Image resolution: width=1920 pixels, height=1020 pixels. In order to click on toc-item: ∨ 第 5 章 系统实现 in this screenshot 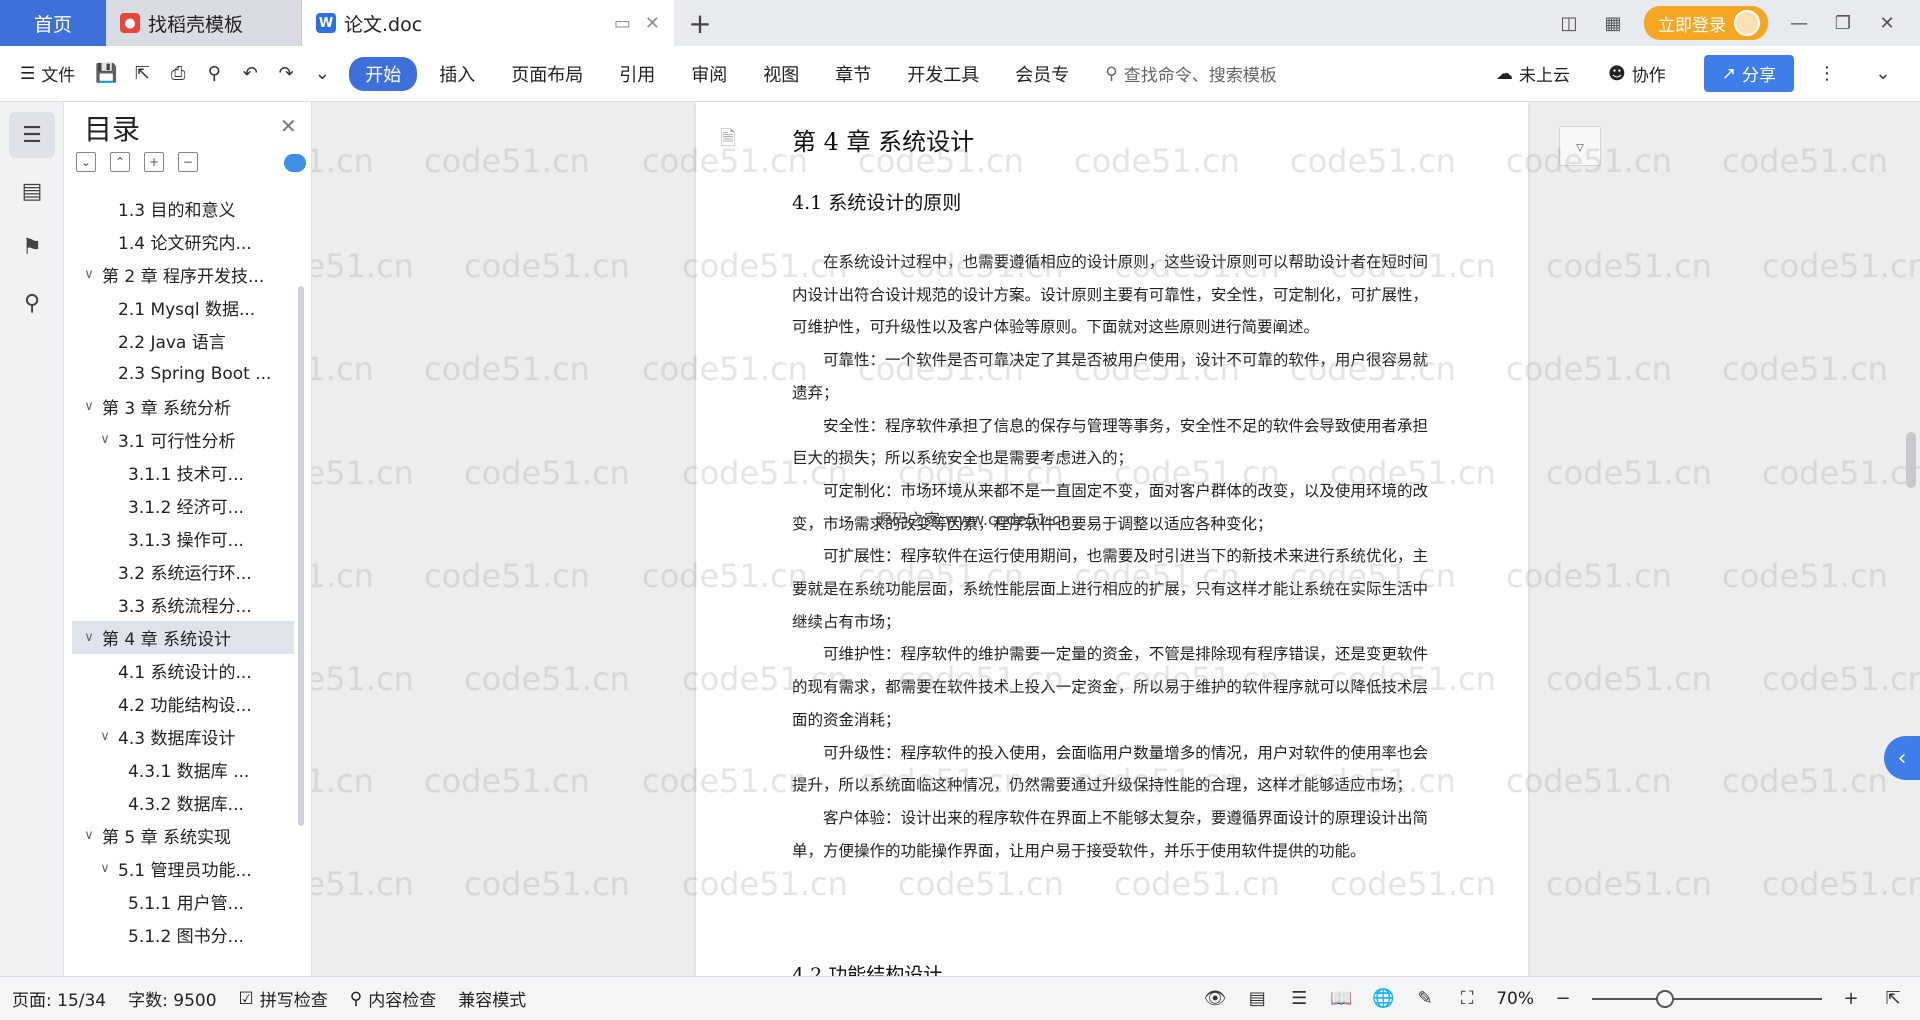, I will do `click(183, 835)`.